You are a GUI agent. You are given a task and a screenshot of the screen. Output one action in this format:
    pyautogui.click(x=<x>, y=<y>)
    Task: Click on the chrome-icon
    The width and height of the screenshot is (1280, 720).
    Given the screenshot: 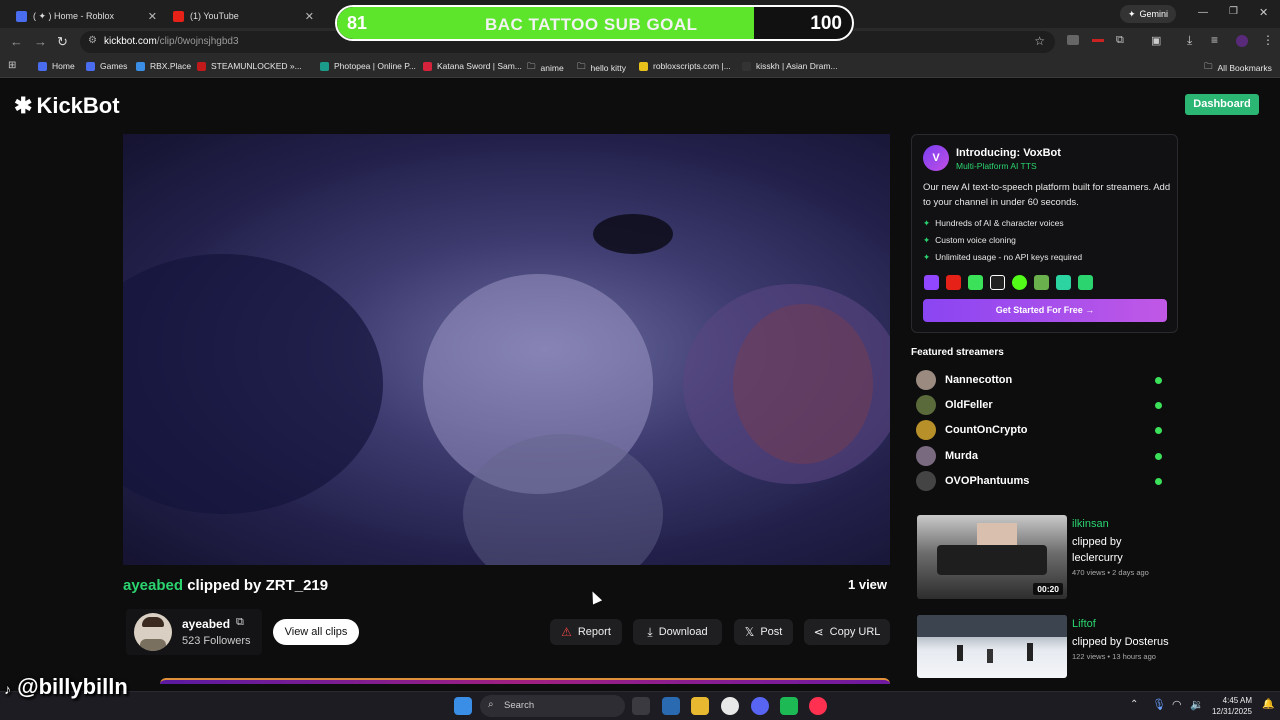 What is the action you would take?
    pyautogui.click(x=730, y=706)
    